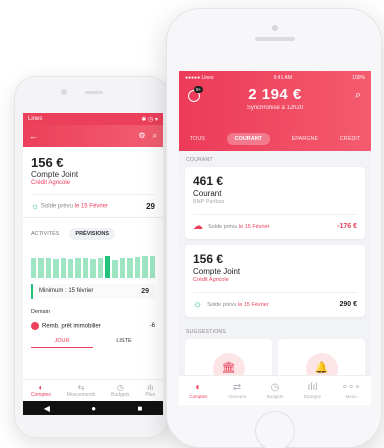 The image size is (384, 448). What do you see at coordinates (124, 341) in the screenshot?
I see `toggle-liste: LISTE` at bounding box center [124, 341].